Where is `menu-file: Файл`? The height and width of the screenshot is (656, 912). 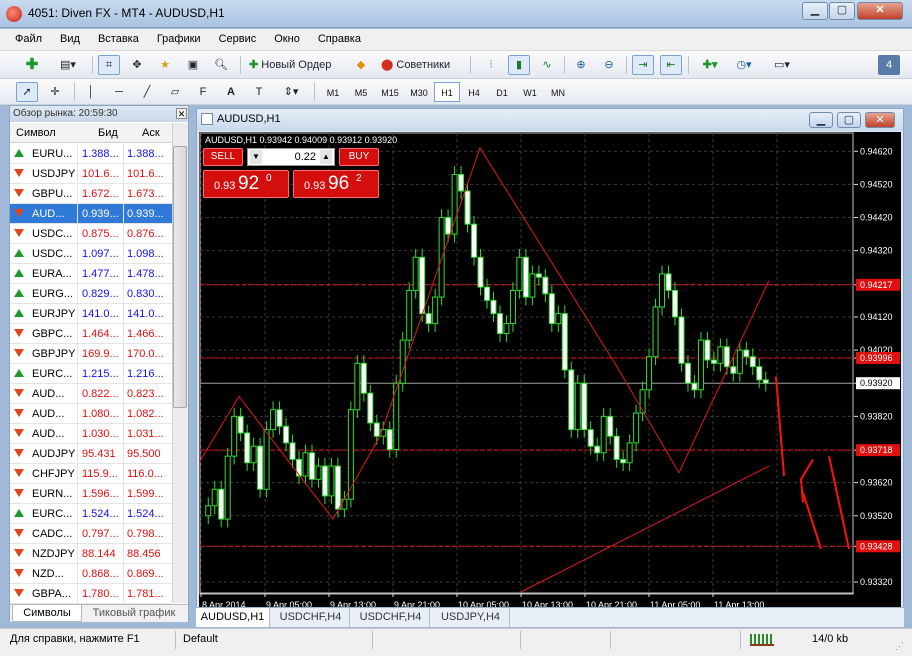 menu-file: Файл is located at coordinates (28, 37).